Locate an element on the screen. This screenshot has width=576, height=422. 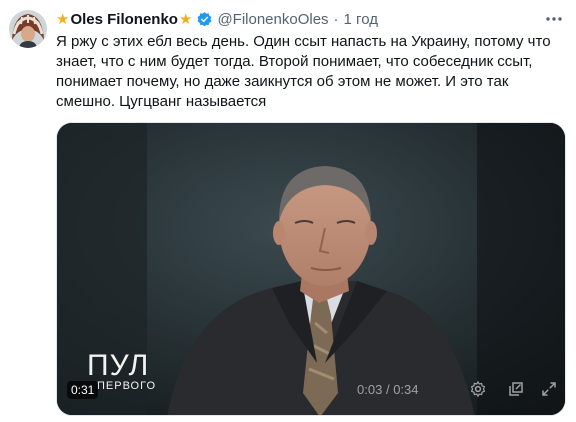
video-current-time: 0:03 is located at coordinates (370, 389).